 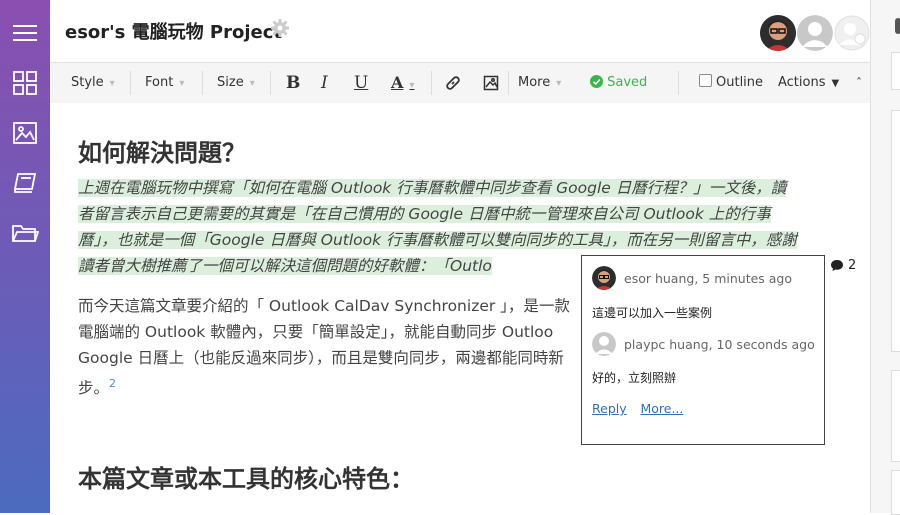 I want to click on image-insert-icon, so click(x=491, y=83).